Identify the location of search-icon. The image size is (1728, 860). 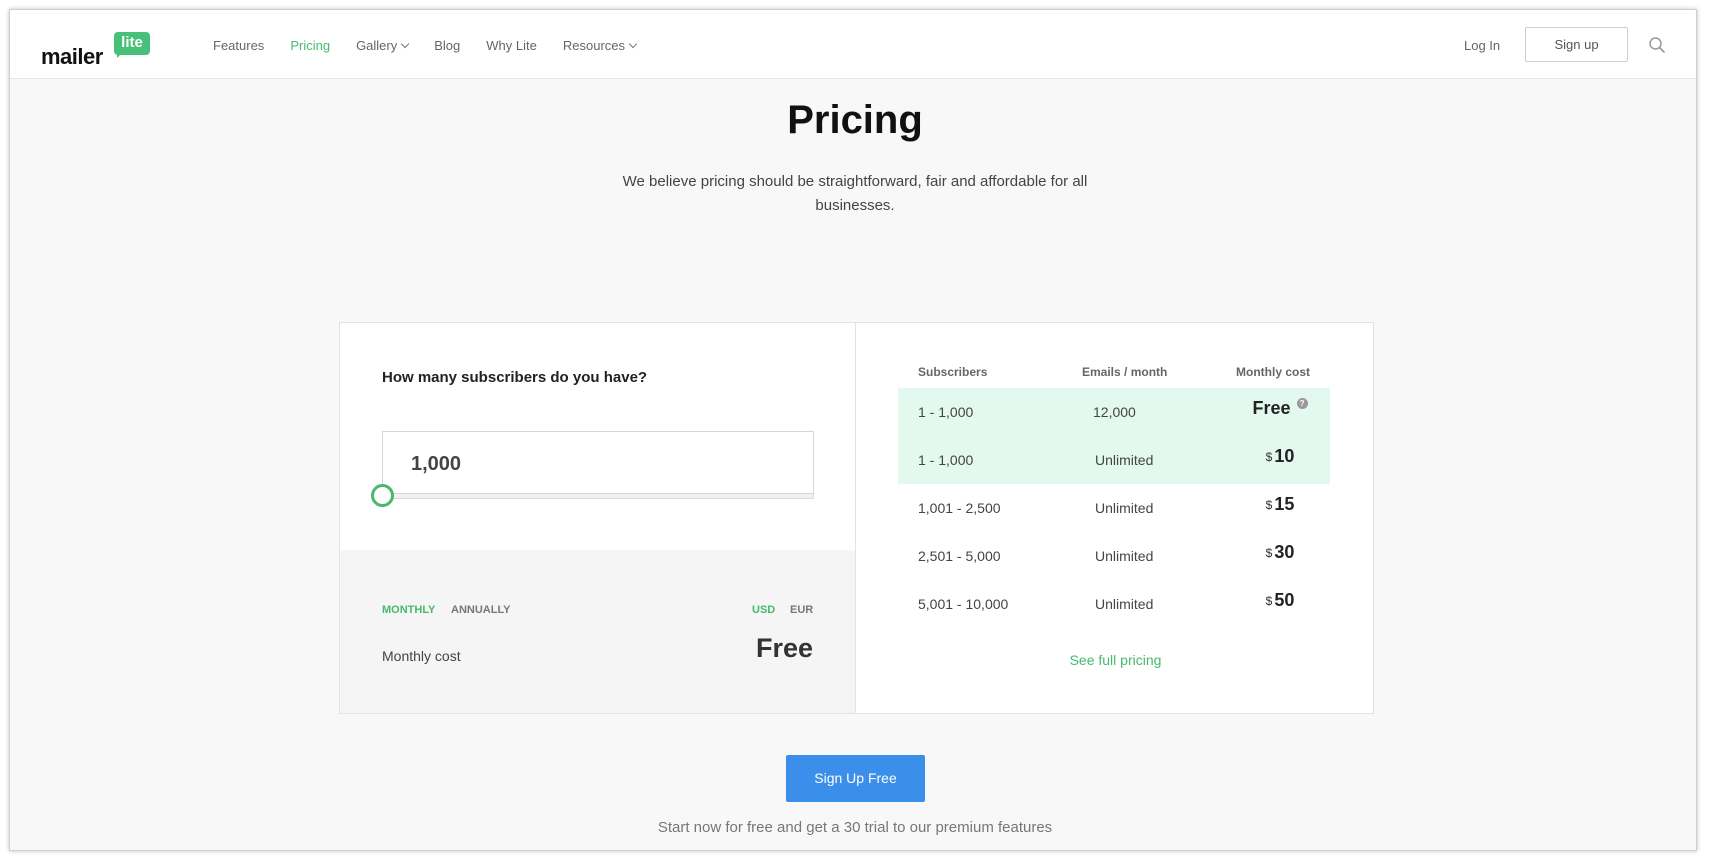
(1657, 45).